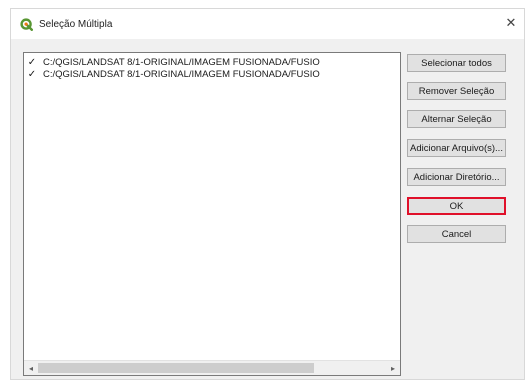 Image resolution: width=528 pixels, height=385 pixels. What do you see at coordinates (31, 368) in the screenshot?
I see `scroll-left-icon: ◂` at bounding box center [31, 368].